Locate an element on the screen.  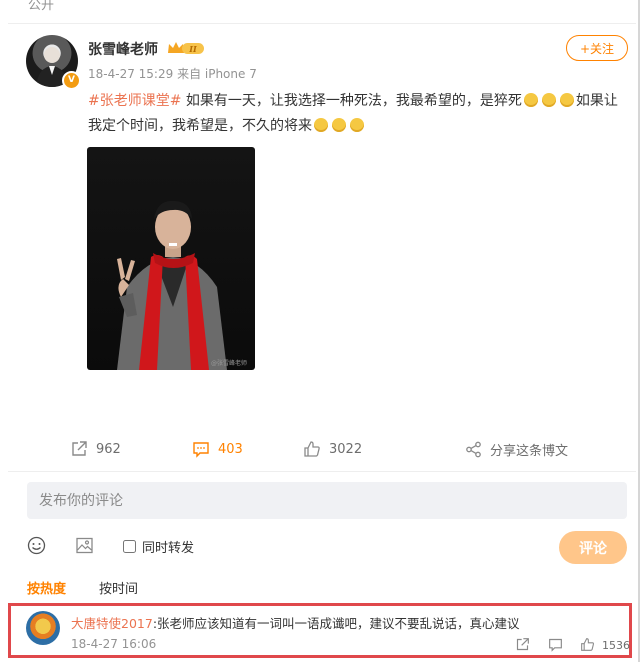
repost-also-checkbox is located at coordinates (129, 546).